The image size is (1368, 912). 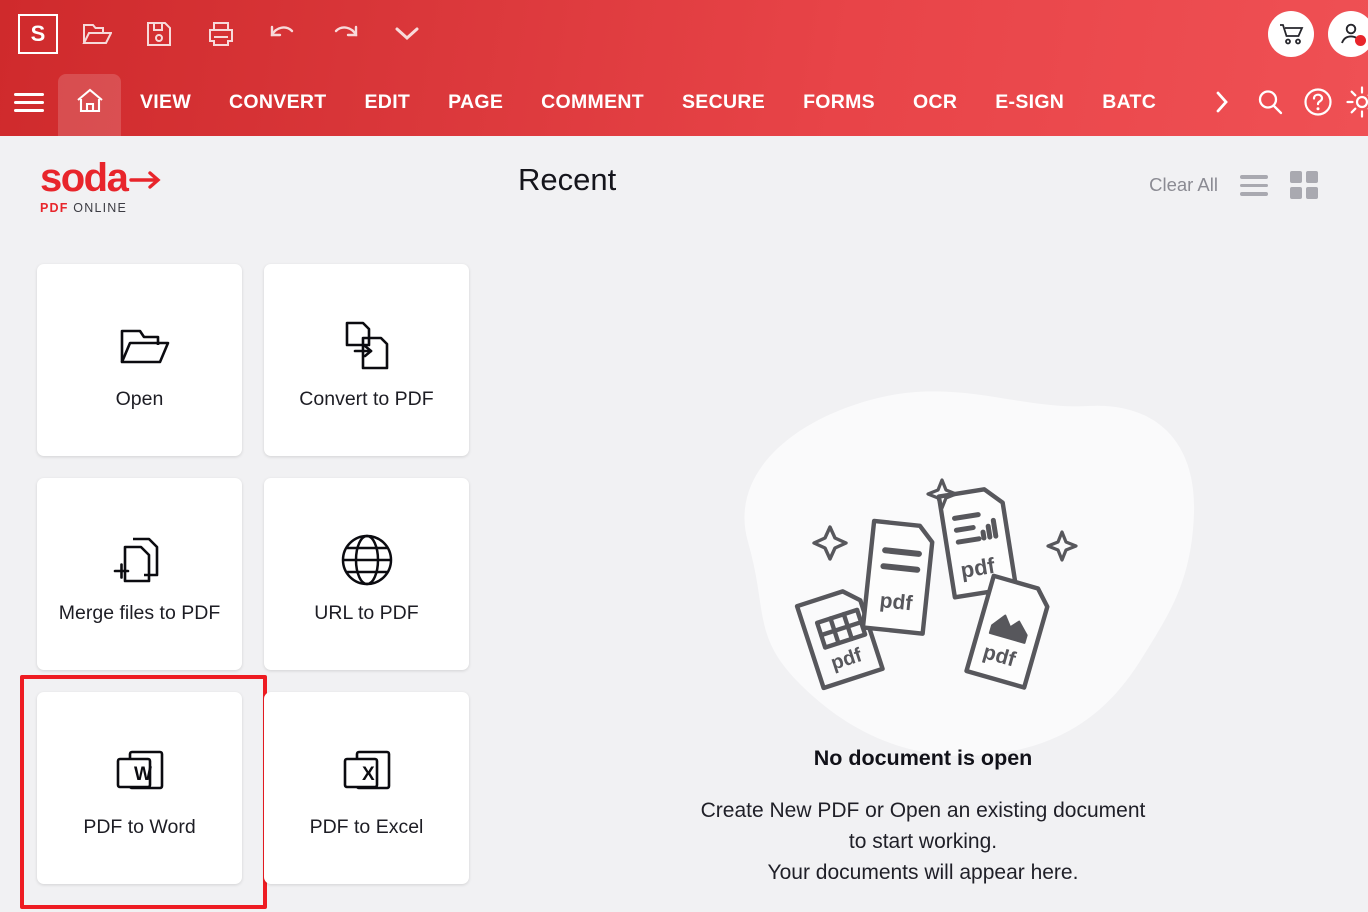 I want to click on logo-tagline: PDF ONLINE, so click(x=115, y=208).